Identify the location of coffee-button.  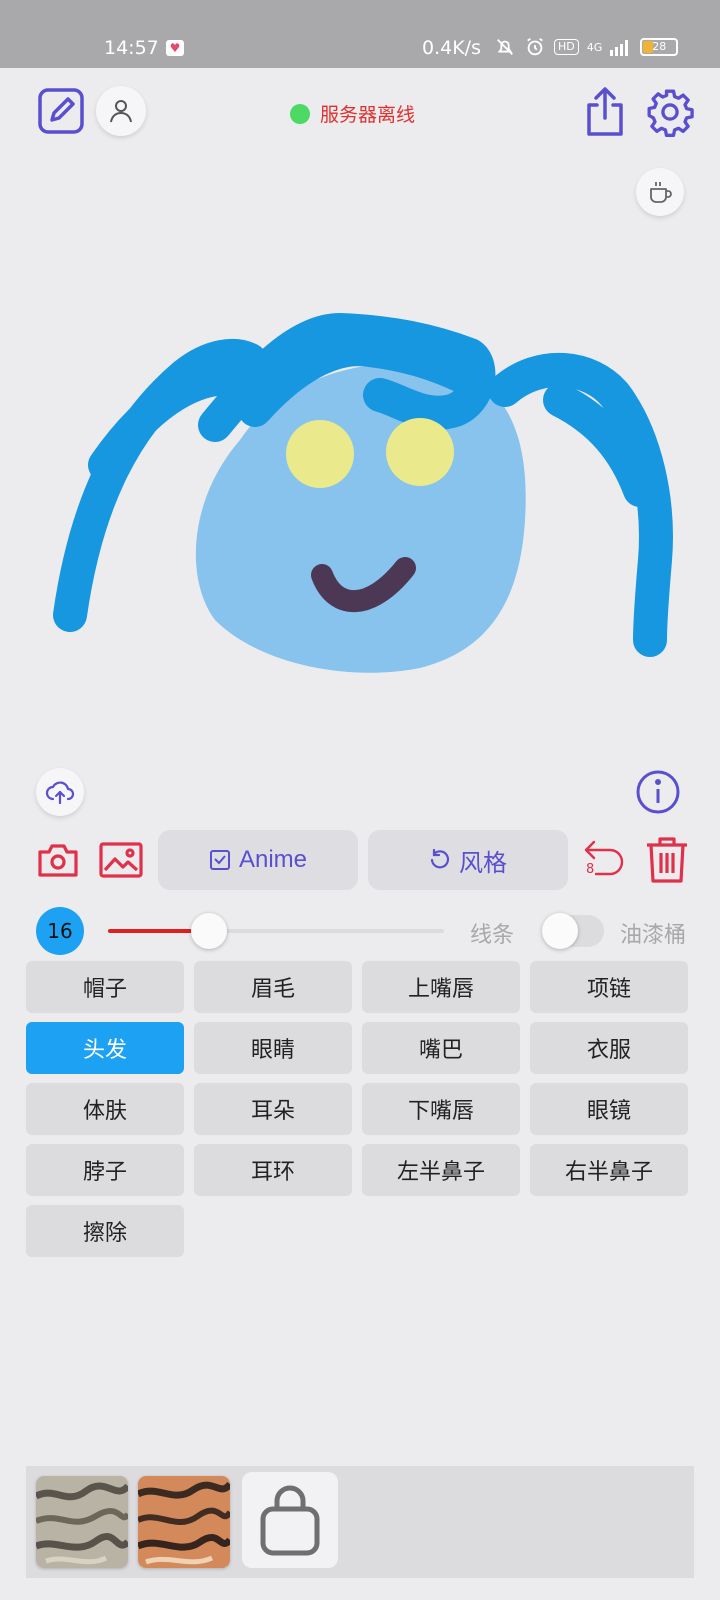
(660, 192).